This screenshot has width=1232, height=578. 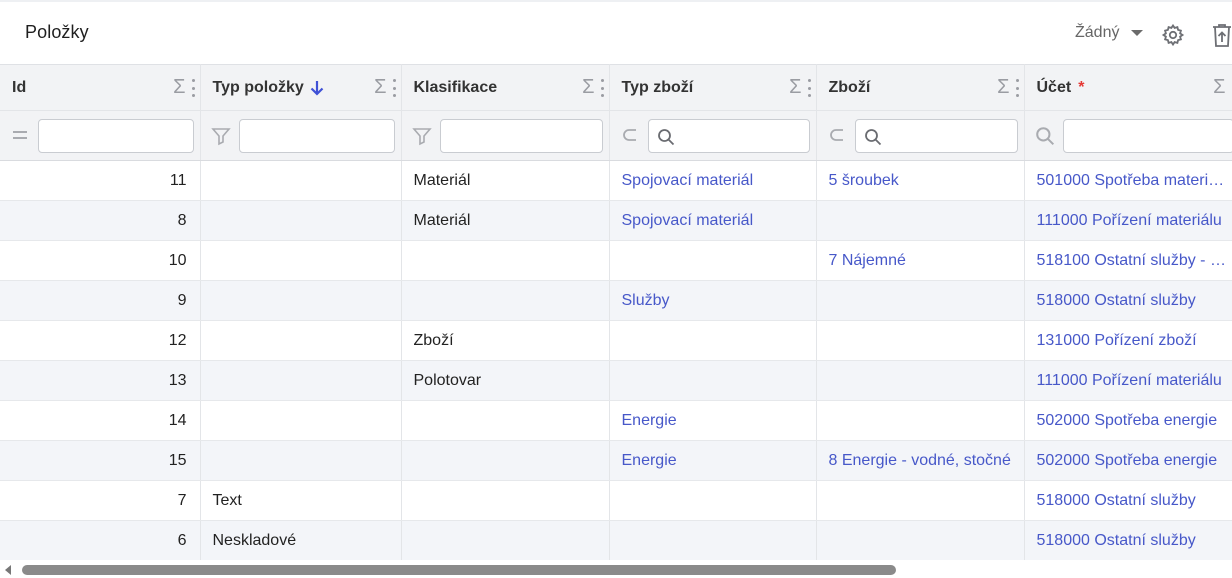 I want to click on filter-input-id, so click(x=116, y=136).